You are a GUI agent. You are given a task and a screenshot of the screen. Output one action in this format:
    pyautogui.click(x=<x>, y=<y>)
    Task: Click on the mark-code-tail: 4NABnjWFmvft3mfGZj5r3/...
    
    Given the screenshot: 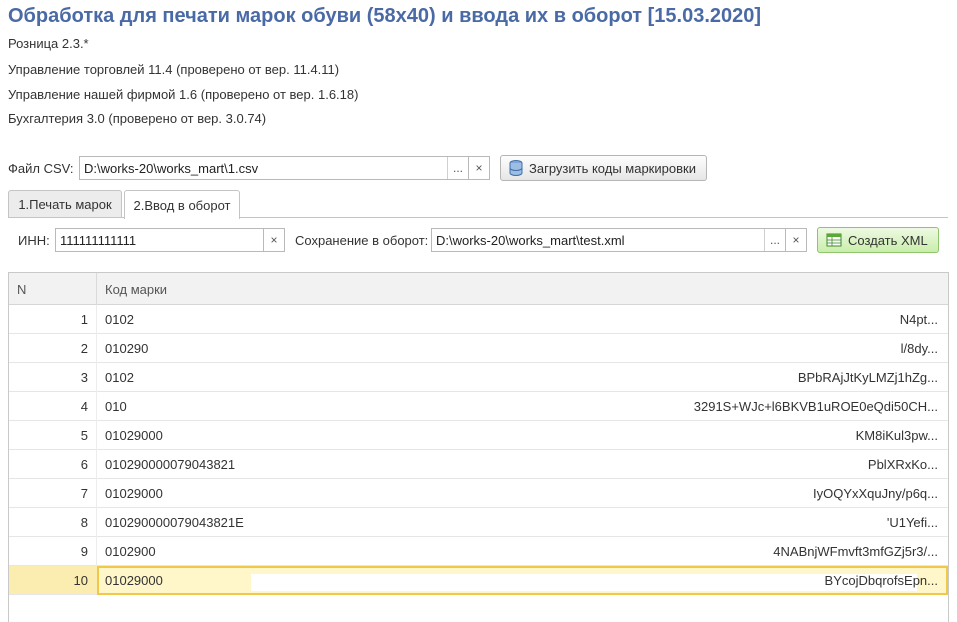 What is the action you would take?
    pyautogui.click(x=855, y=551)
    